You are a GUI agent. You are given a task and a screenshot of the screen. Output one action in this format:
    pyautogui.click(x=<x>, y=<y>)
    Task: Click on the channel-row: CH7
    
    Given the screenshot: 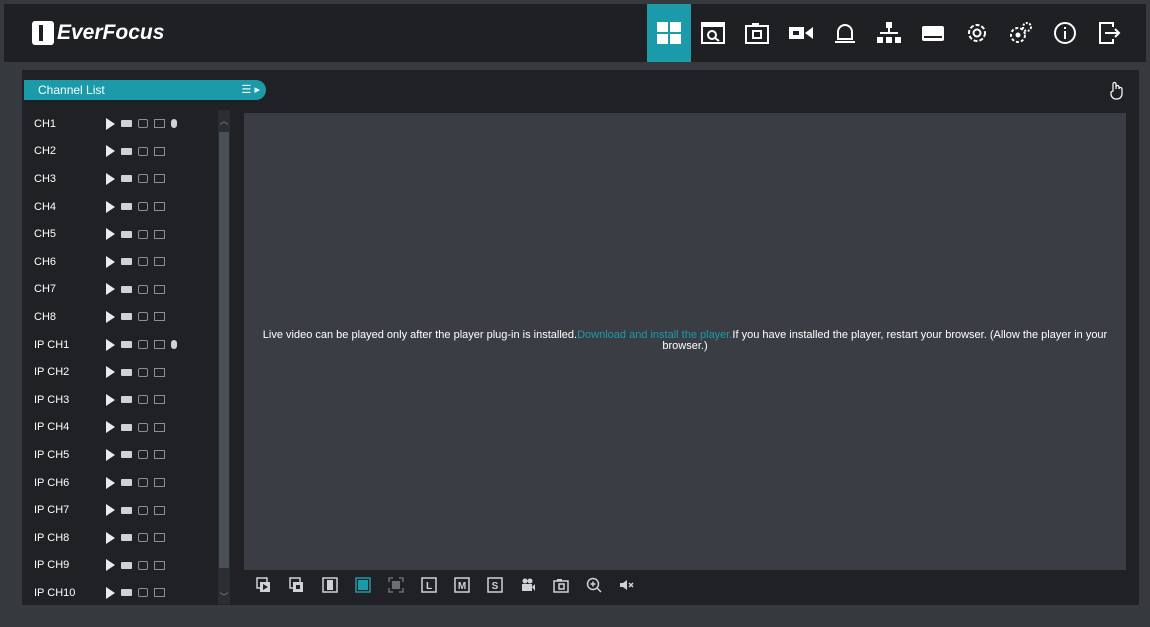 What is the action you would take?
    pyautogui.click(x=122, y=290)
    